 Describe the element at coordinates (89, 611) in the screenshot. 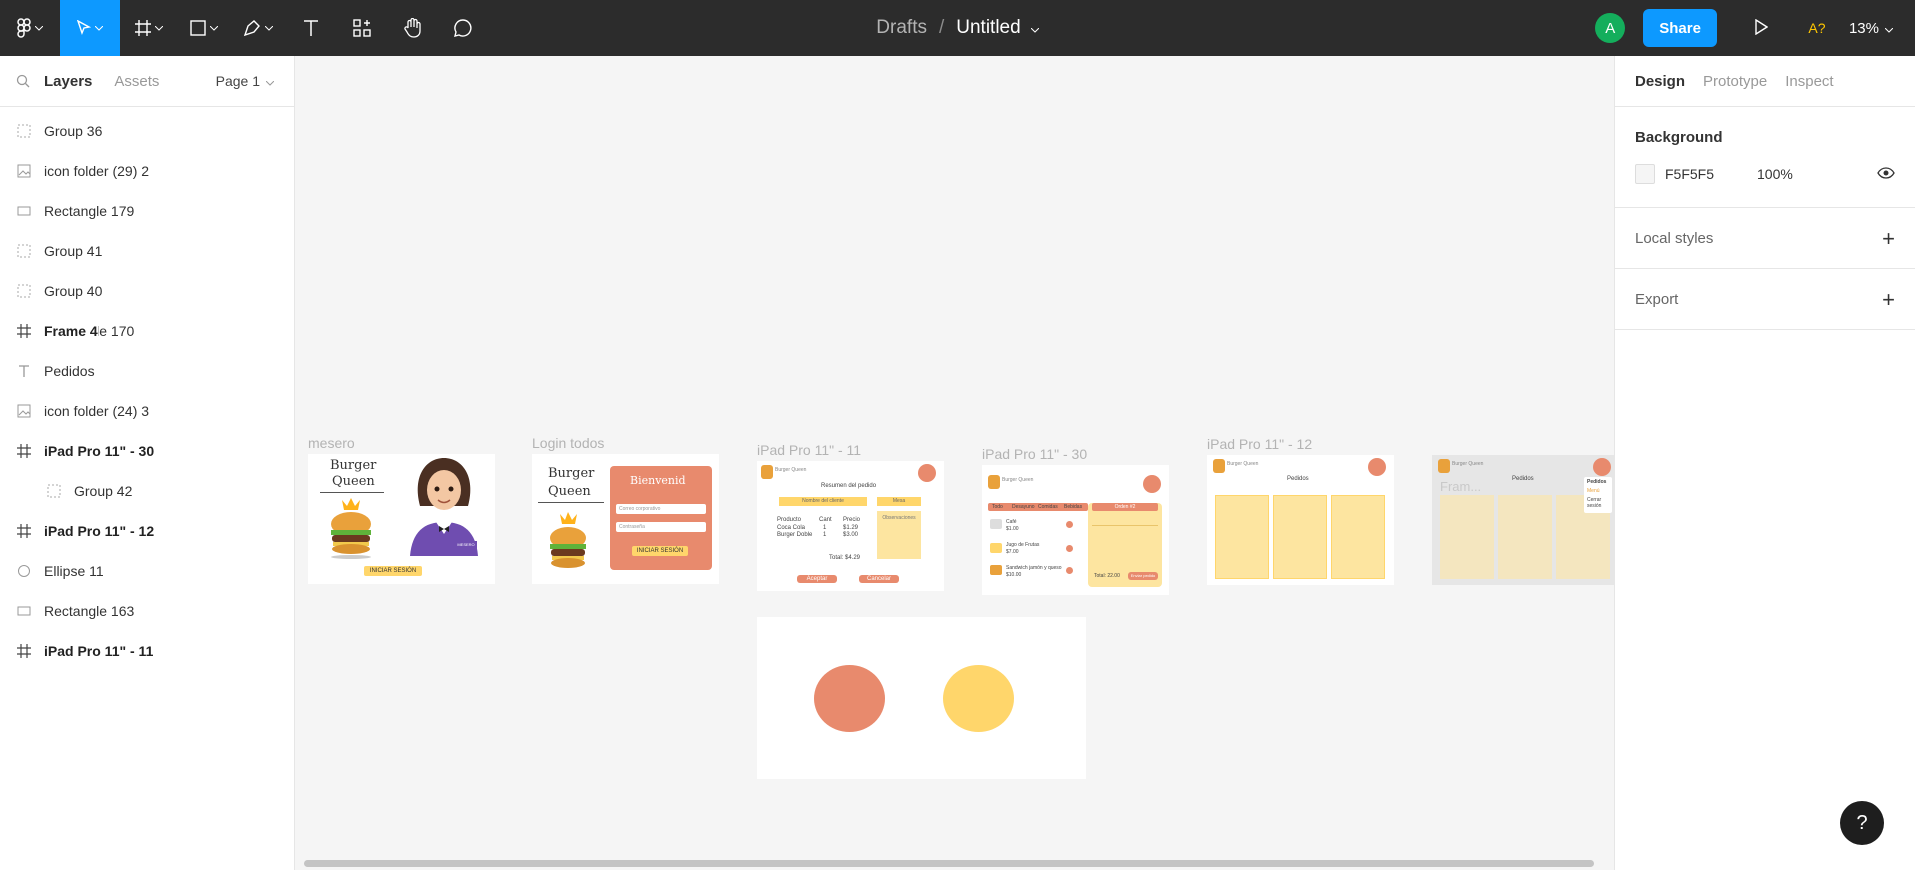

I see `layer-name: Rectangle 163` at that location.